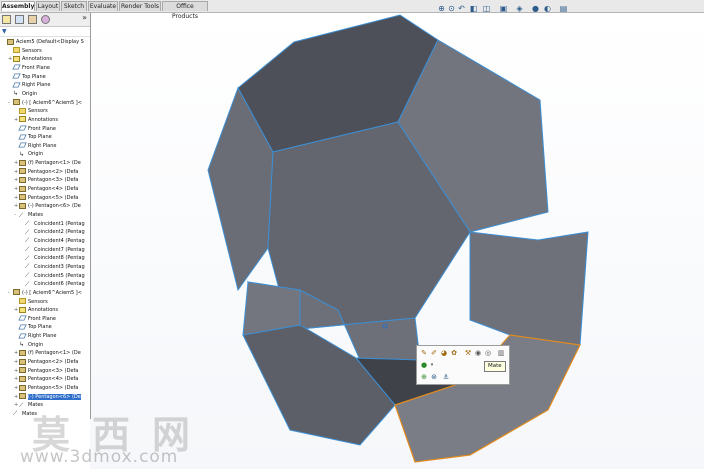  Describe the element at coordinates (28, 215) in the screenshot. I see `tree-item: - ⟋ Mates` at that location.